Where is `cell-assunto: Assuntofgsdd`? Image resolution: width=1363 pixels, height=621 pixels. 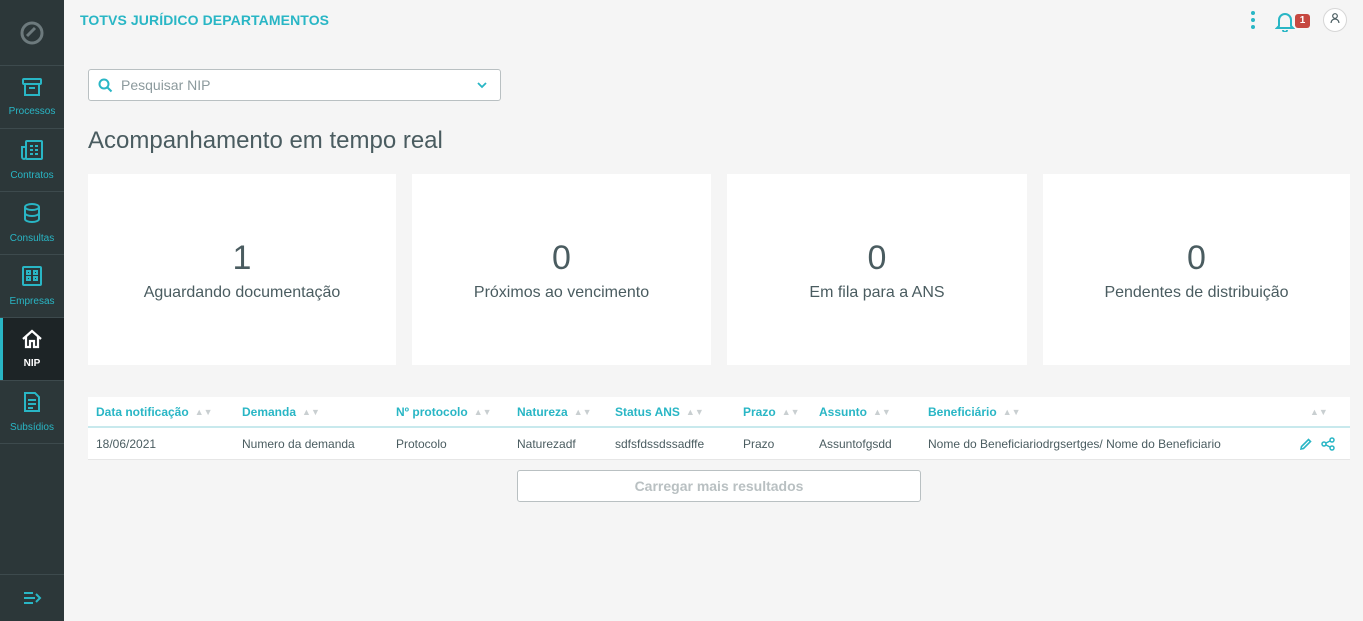 cell-assunto: Assuntofgsdd is located at coordinates (855, 444).